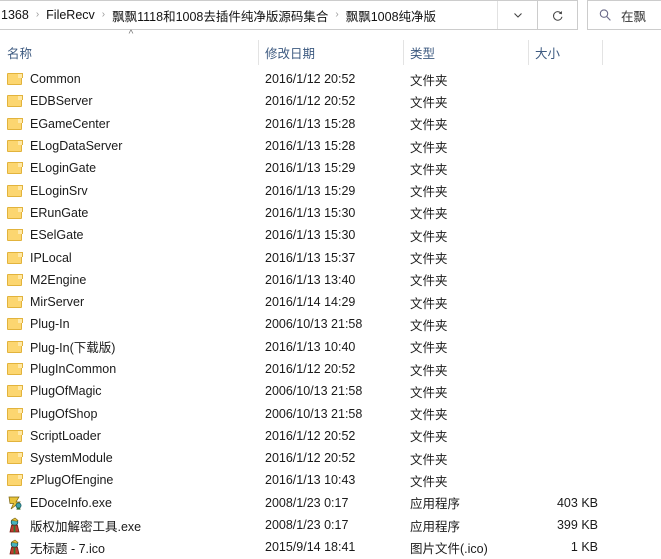 The width and height of the screenshot is (661, 559). I want to click on file-name-cell: ELogDataServer, so click(125, 146).